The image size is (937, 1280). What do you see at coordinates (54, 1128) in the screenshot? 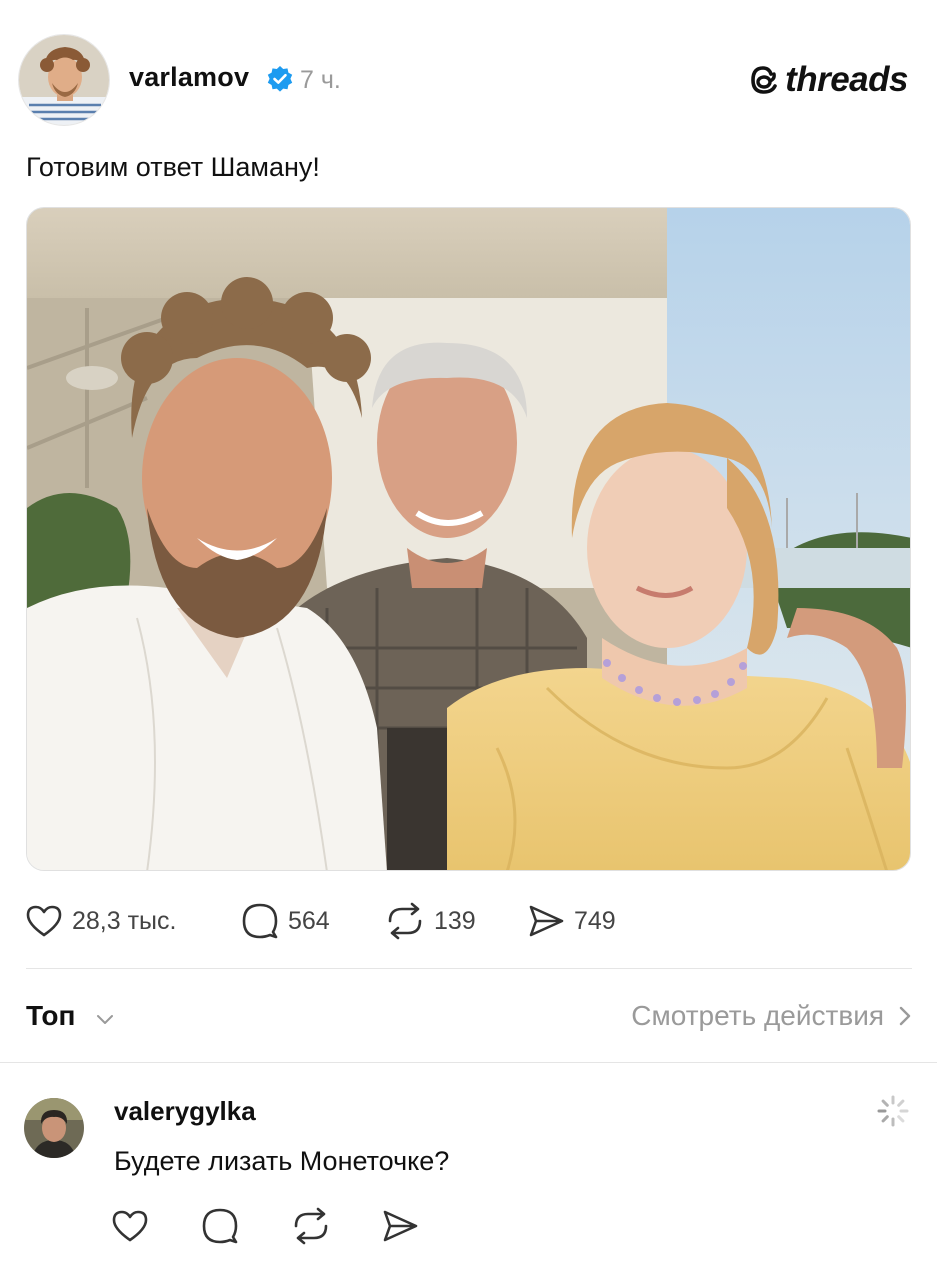
I see `commenter-avatar` at bounding box center [54, 1128].